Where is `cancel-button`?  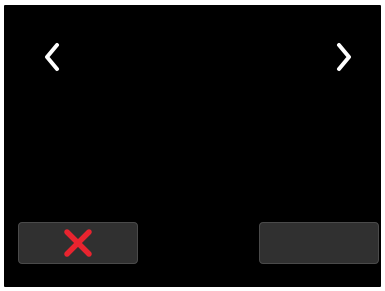 cancel-button is located at coordinates (78, 243).